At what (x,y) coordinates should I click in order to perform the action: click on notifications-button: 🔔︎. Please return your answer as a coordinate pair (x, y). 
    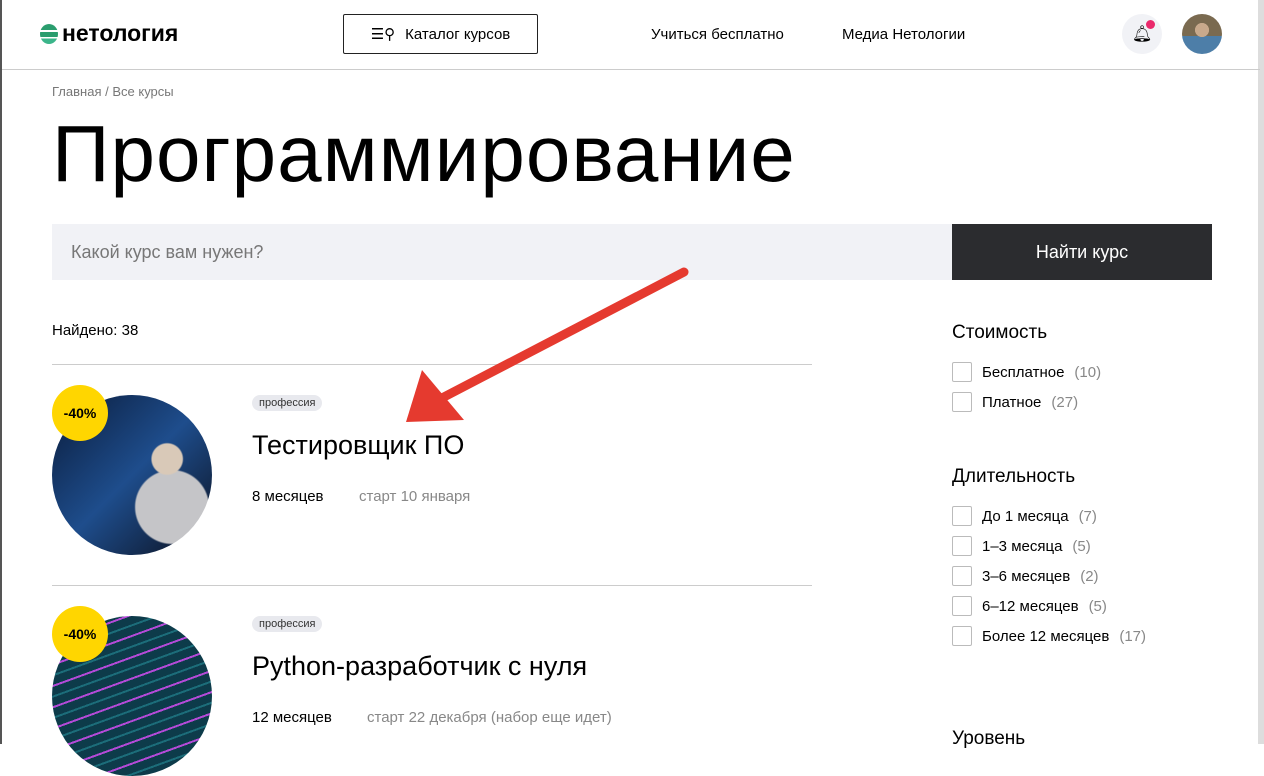
    Looking at the image, I should click on (1142, 34).